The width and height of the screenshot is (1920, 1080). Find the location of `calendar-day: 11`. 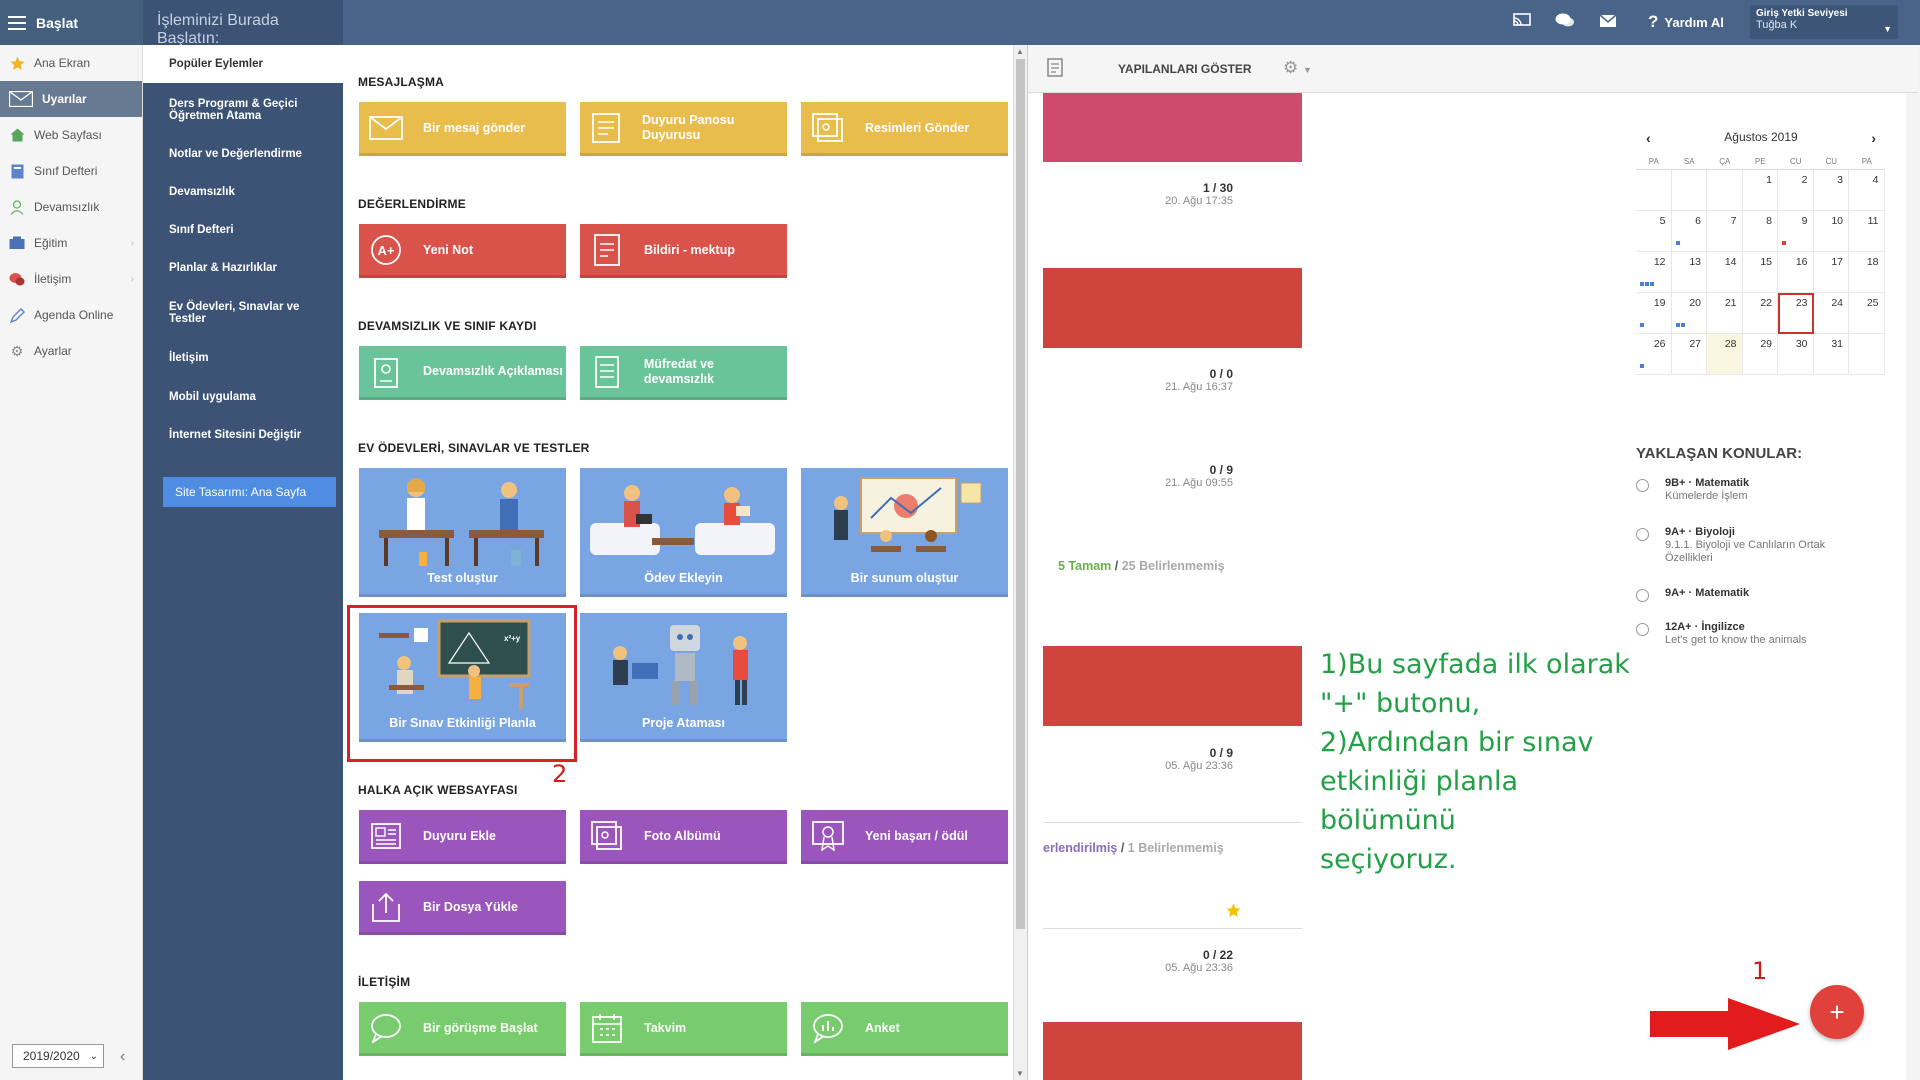

calendar-day: 11 is located at coordinates (1867, 231).